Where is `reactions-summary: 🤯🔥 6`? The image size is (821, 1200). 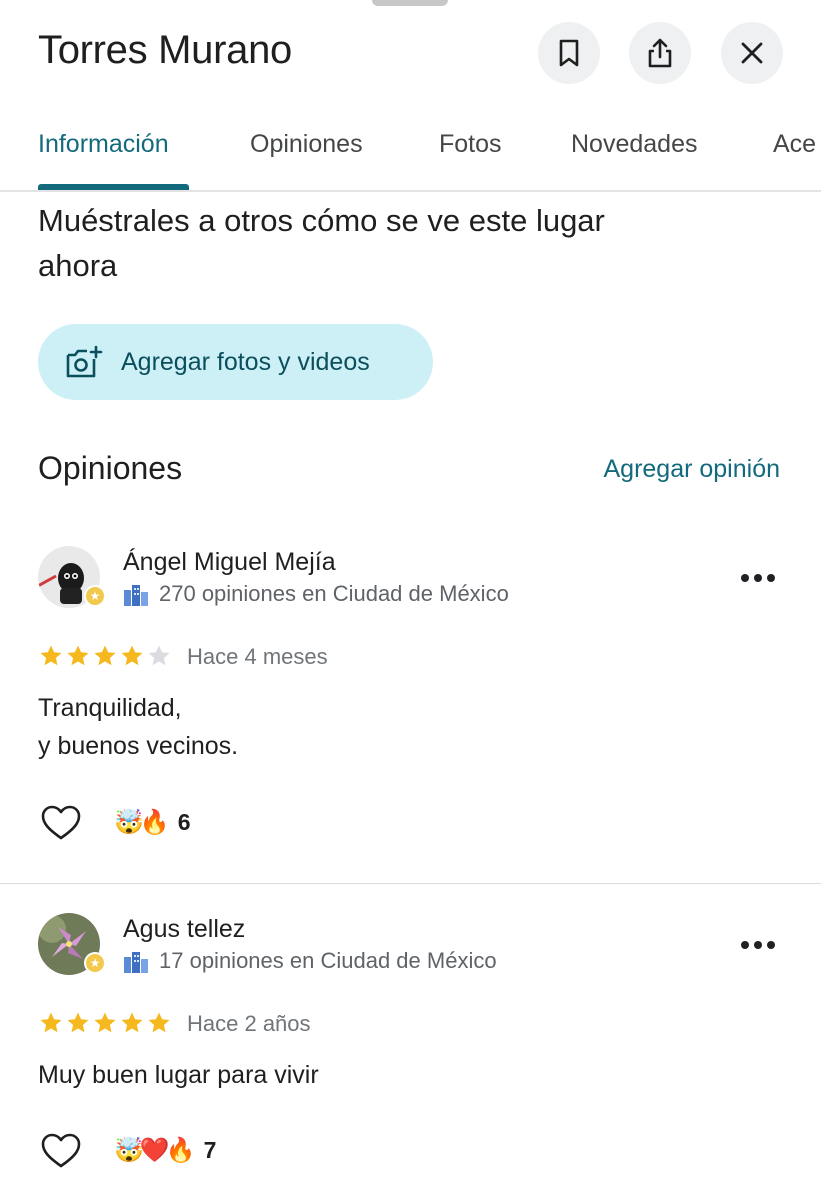
reactions-summary: 🤯🔥 6 is located at coordinates (152, 822).